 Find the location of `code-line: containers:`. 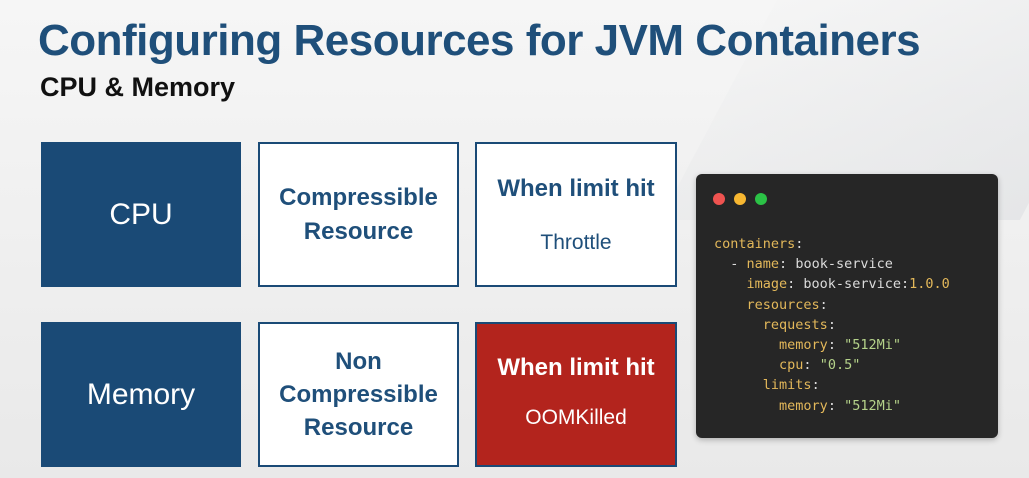

code-line: containers: is located at coordinates (759, 244).